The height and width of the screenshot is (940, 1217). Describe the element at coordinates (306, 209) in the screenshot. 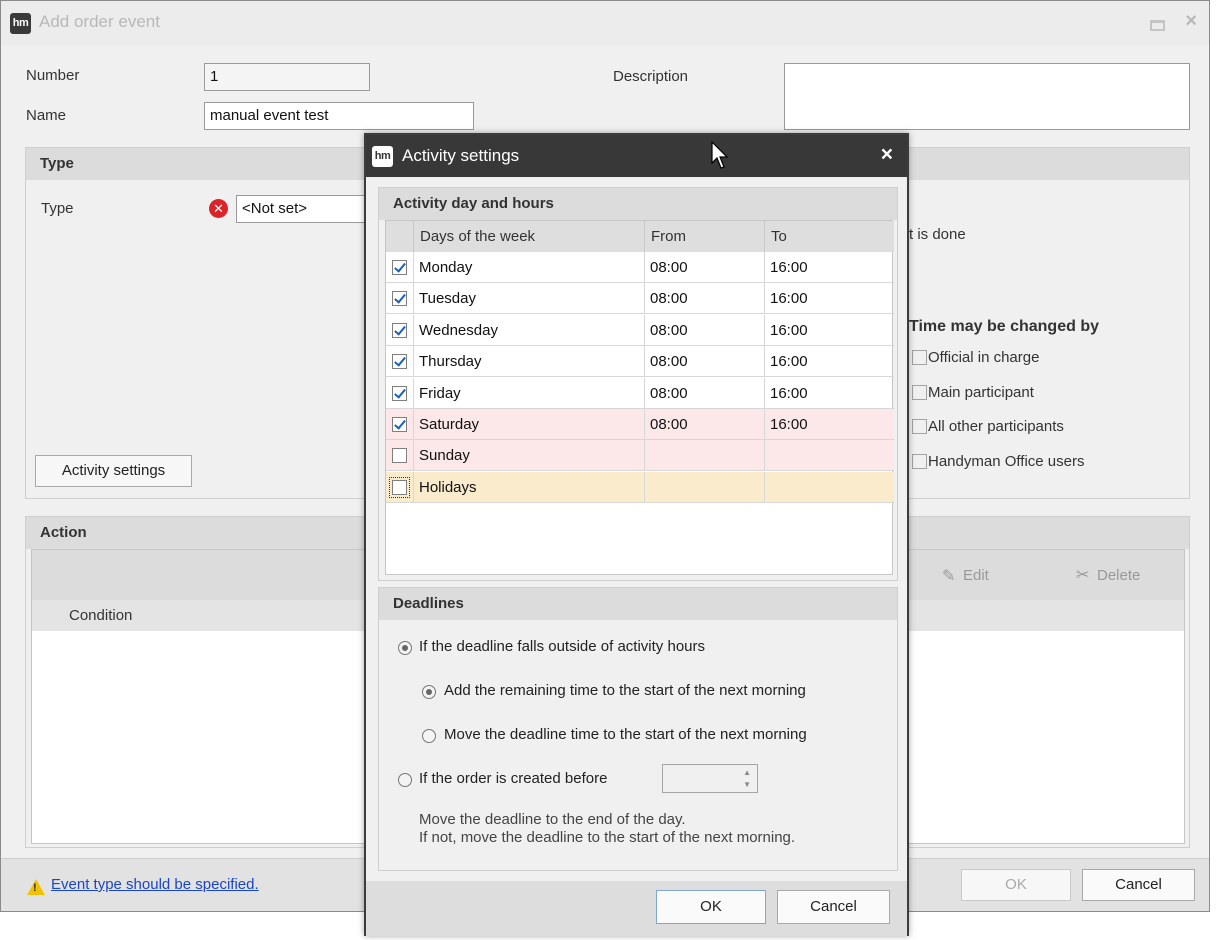

I see `type-select: <Not set>` at that location.